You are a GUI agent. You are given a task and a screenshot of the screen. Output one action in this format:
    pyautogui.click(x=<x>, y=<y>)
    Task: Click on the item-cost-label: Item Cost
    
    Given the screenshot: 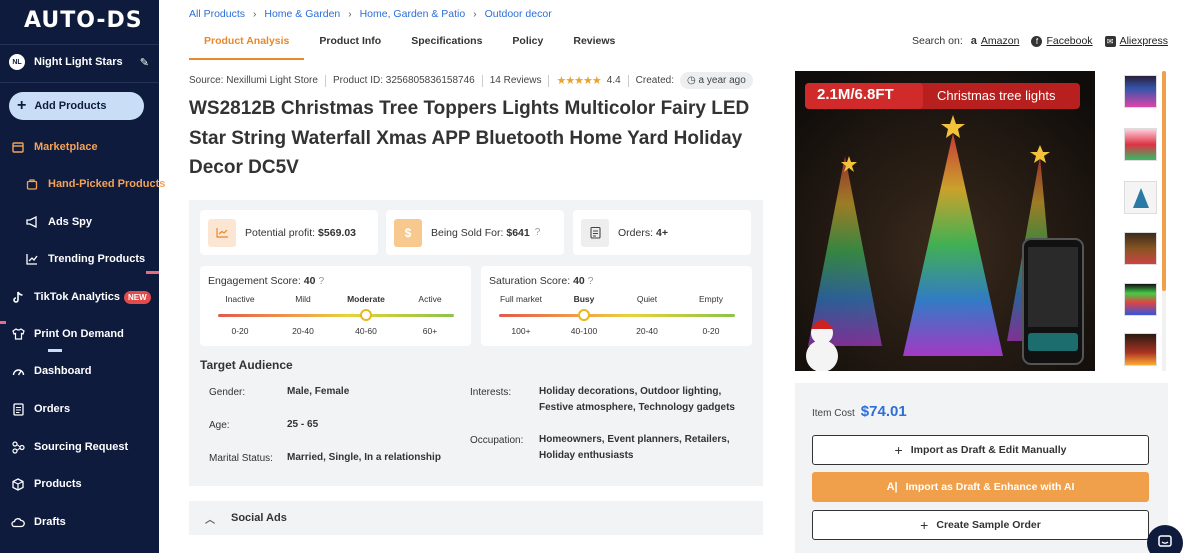 What is the action you would take?
    pyautogui.click(x=833, y=413)
    